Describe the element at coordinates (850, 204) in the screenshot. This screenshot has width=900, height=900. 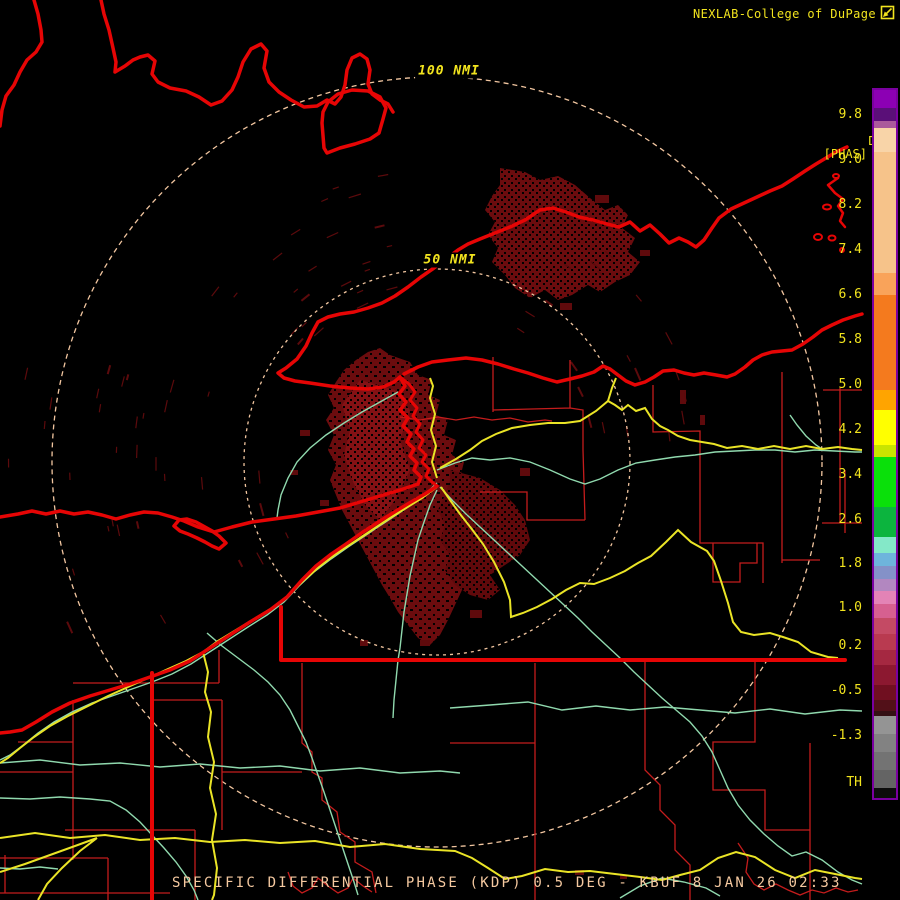
I see `color-scale-tick: 8.2` at that location.